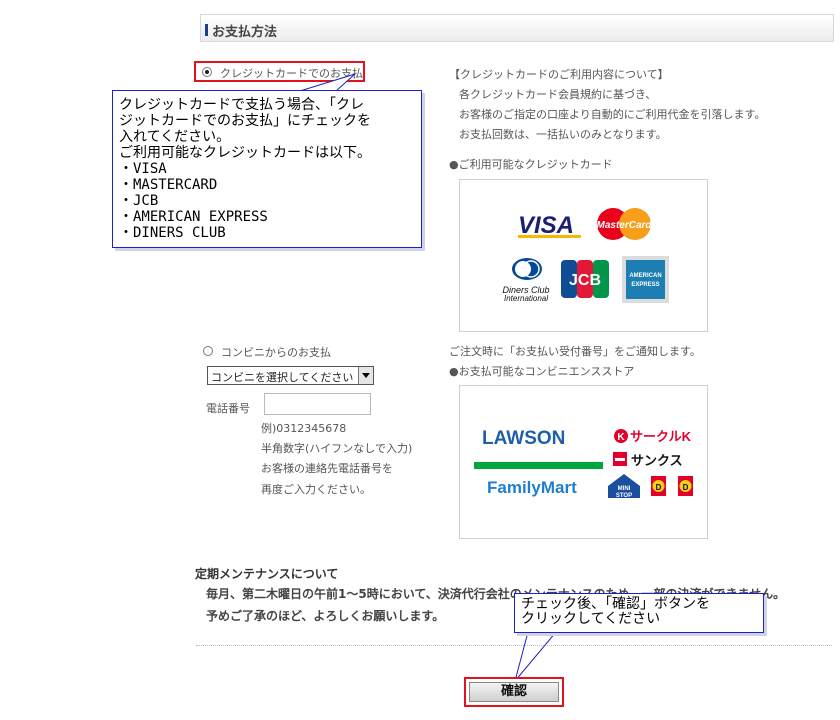 The width and height of the screenshot is (840, 720). Describe the element at coordinates (591, 619) in the screenshot. I see `callout-line: クリックしてください` at that location.